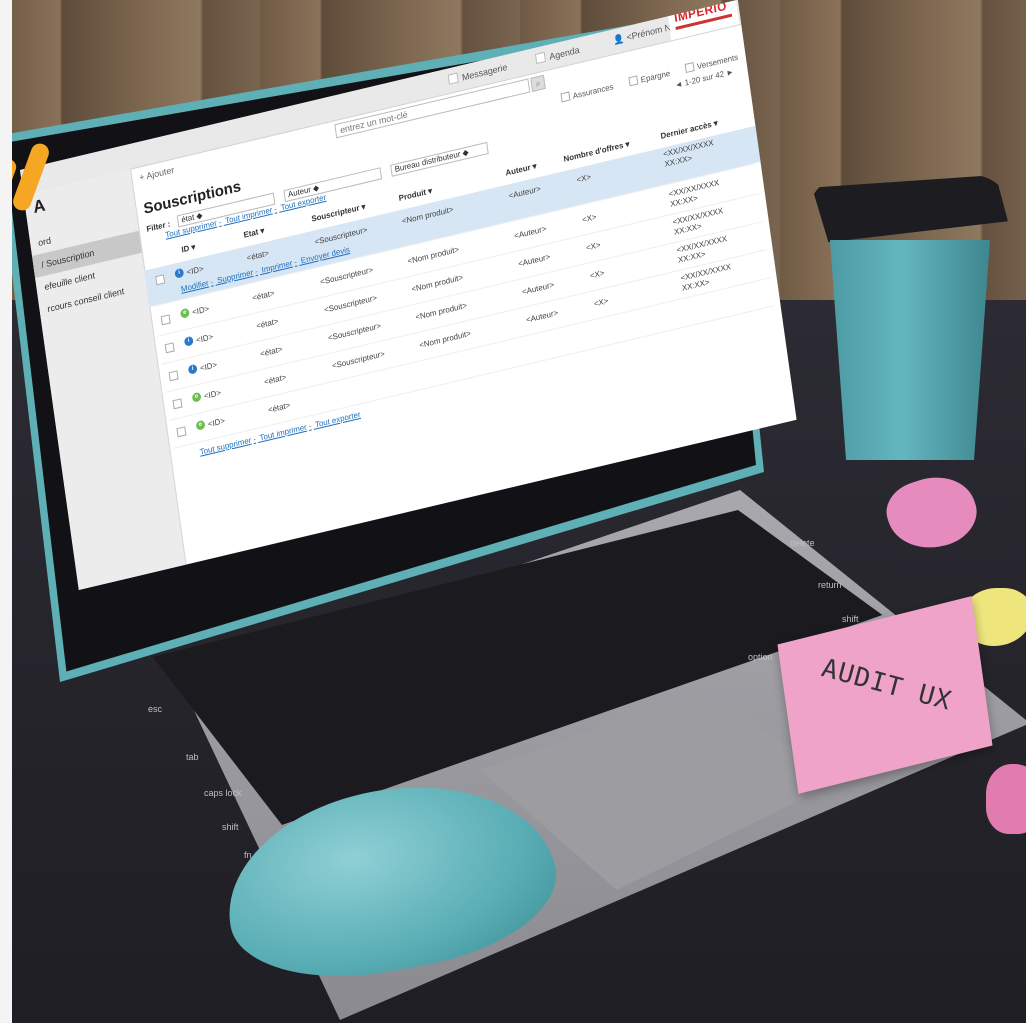 The height and width of the screenshot is (1023, 1026). Describe the element at coordinates (223, 793) in the screenshot. I see `key-caps-lock: caps lock` at that location.